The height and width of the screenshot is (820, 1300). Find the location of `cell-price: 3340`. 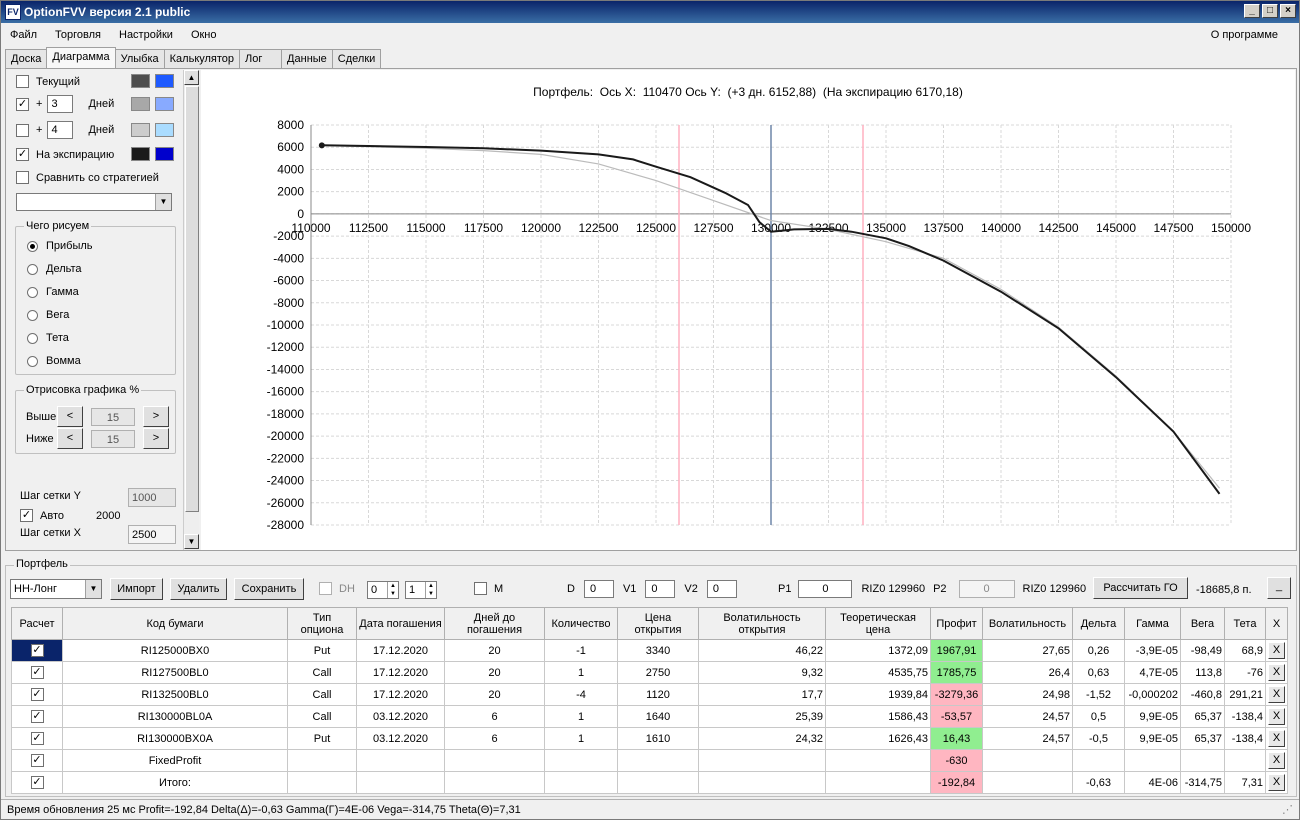

cell-price: 3340 is located at coordinates (658, 650).